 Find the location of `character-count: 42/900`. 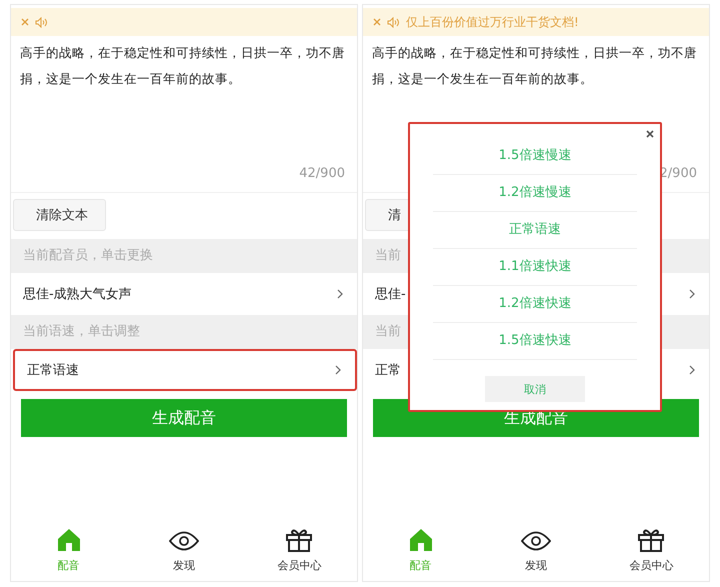

character-count: 42/900 is located at coordinates (184, 179).